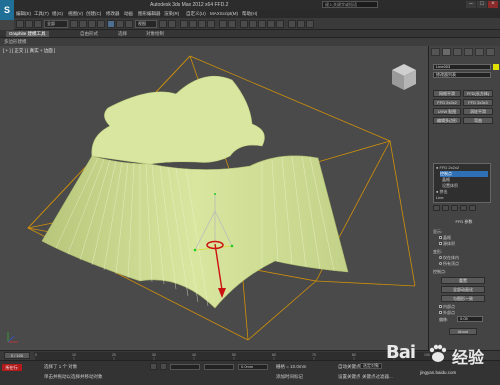  I want to click on configure-sets-icon, so click(472, 208).